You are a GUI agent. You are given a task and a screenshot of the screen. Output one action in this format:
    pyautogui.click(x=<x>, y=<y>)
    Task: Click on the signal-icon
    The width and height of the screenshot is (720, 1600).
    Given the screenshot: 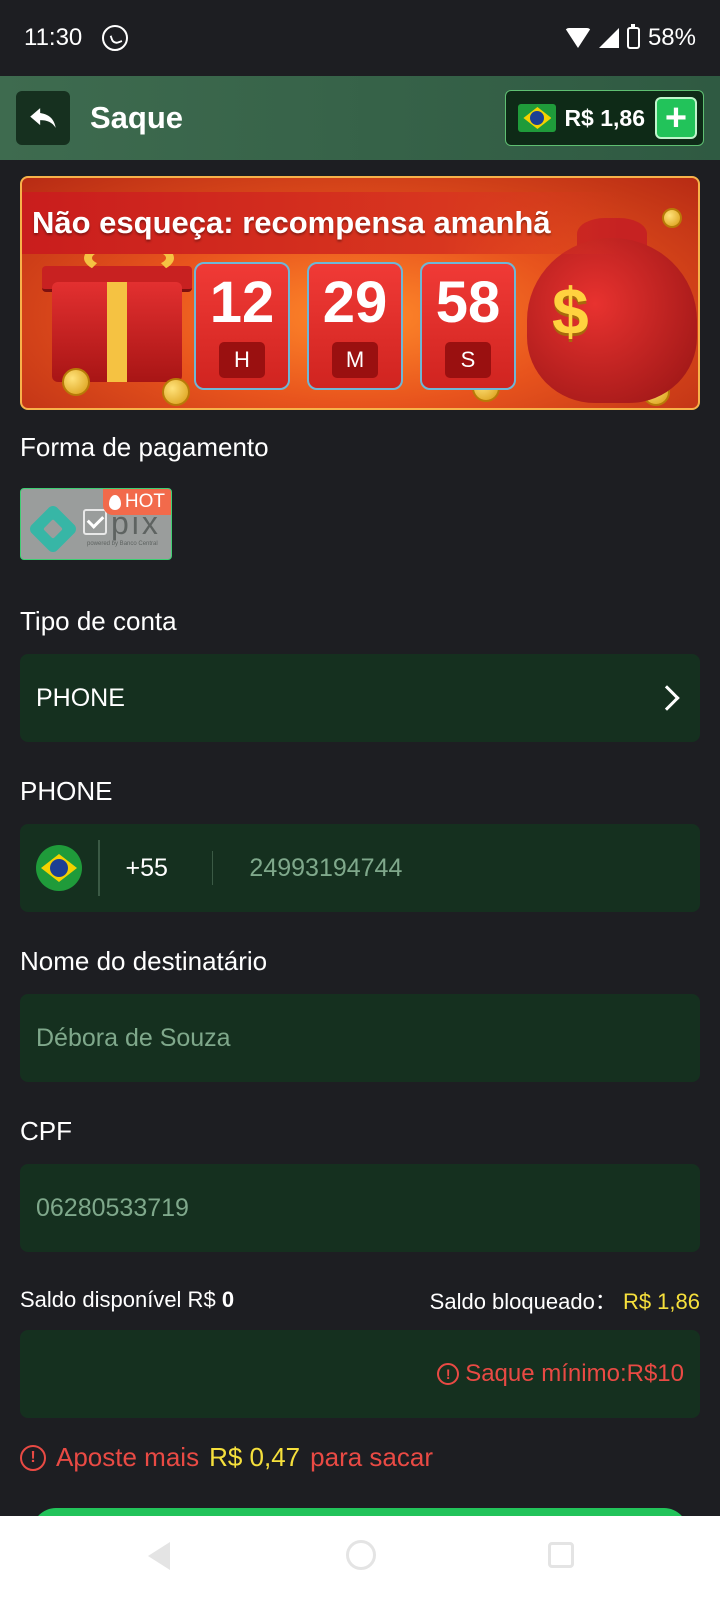 What is the action you would take?
    pyautogui.click(x=608, y=38)
    